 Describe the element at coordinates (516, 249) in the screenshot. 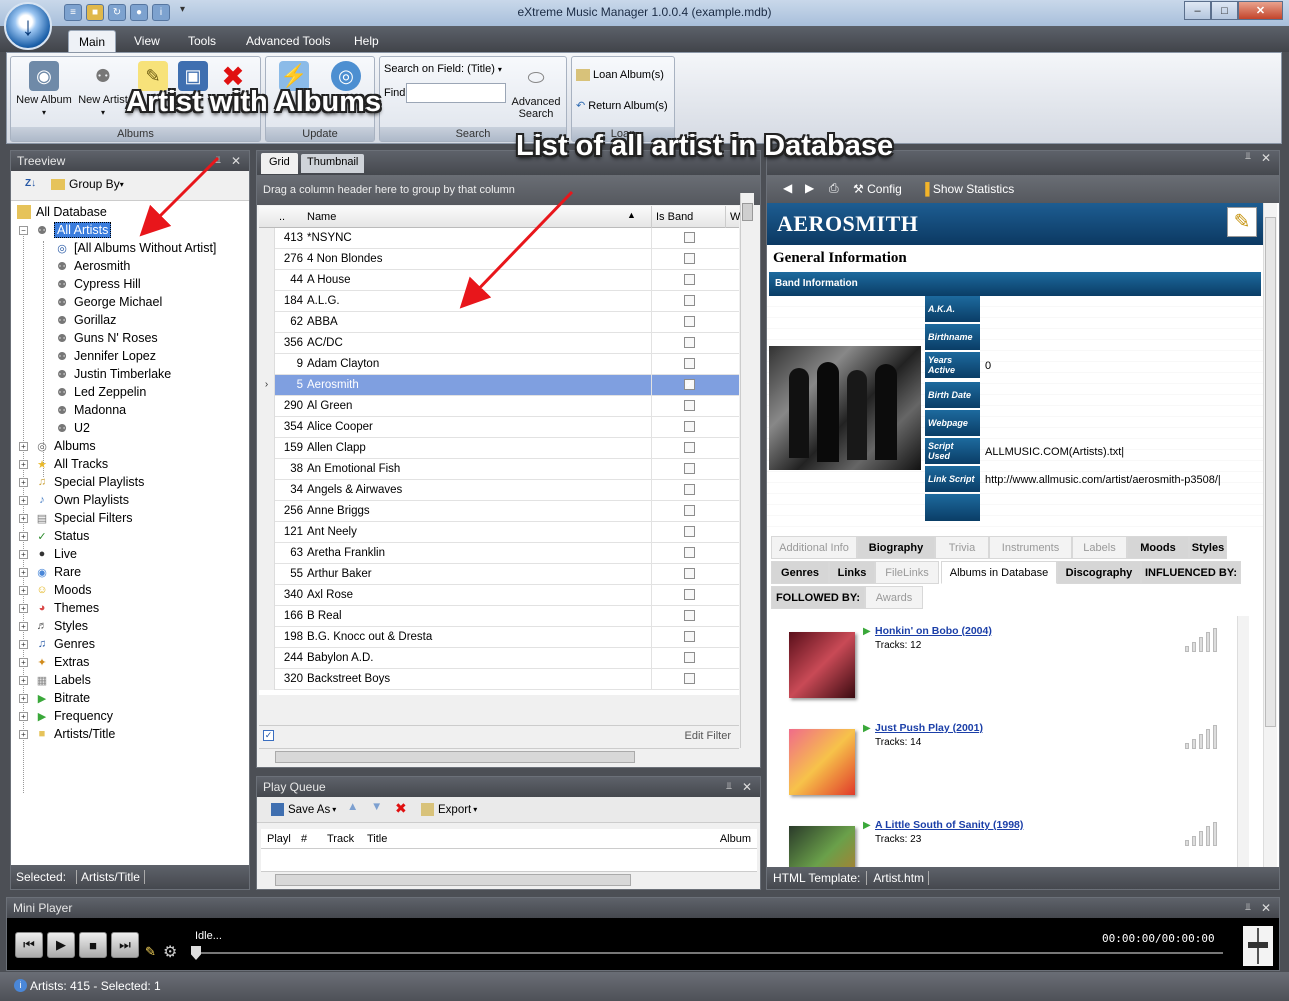

I see `arrow-to-artist-grid` at that location.